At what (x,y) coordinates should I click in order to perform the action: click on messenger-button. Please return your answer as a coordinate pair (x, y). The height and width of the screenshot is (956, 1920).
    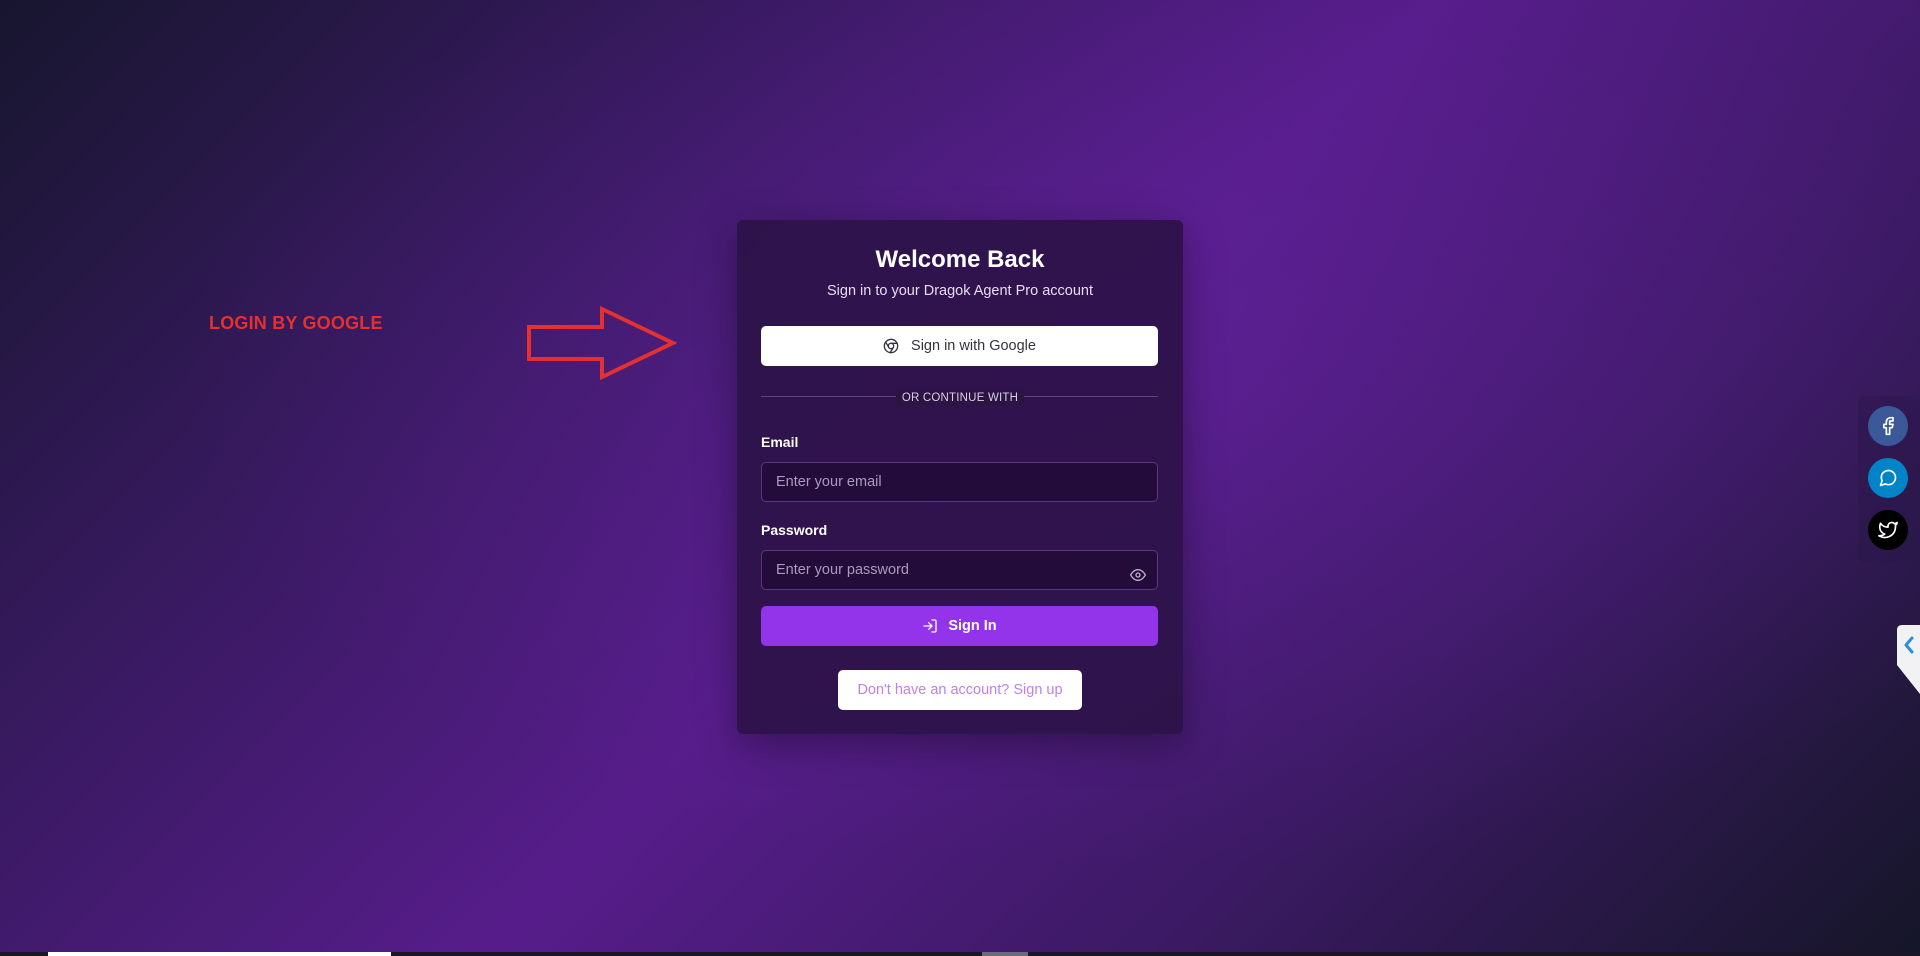
    Looking at the image, I should click on (1888, 478).